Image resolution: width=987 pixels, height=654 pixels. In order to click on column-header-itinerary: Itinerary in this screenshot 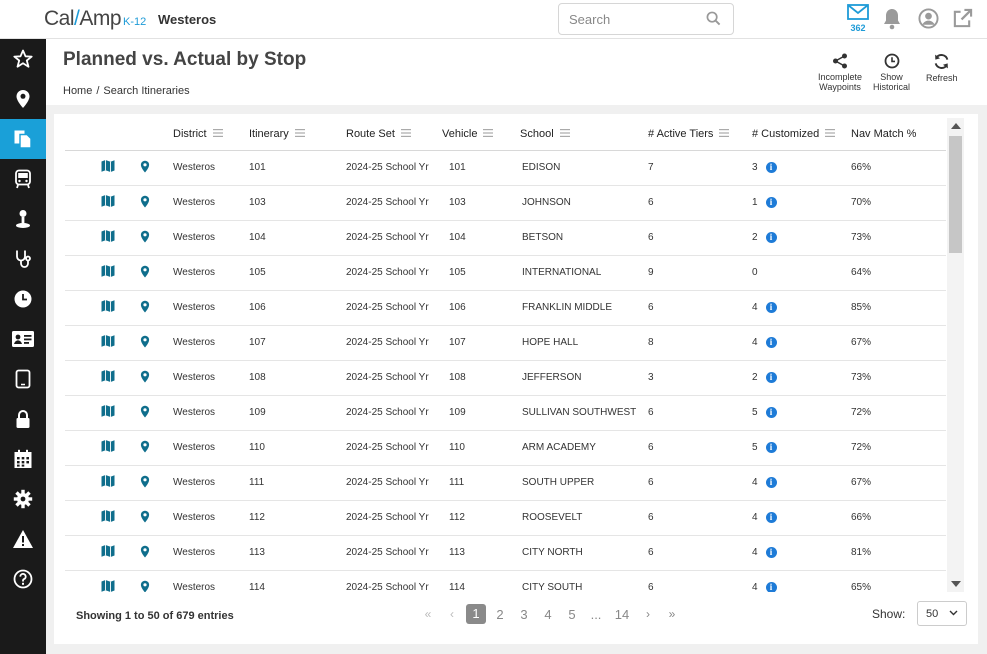, I will do `click(297, 134)`.